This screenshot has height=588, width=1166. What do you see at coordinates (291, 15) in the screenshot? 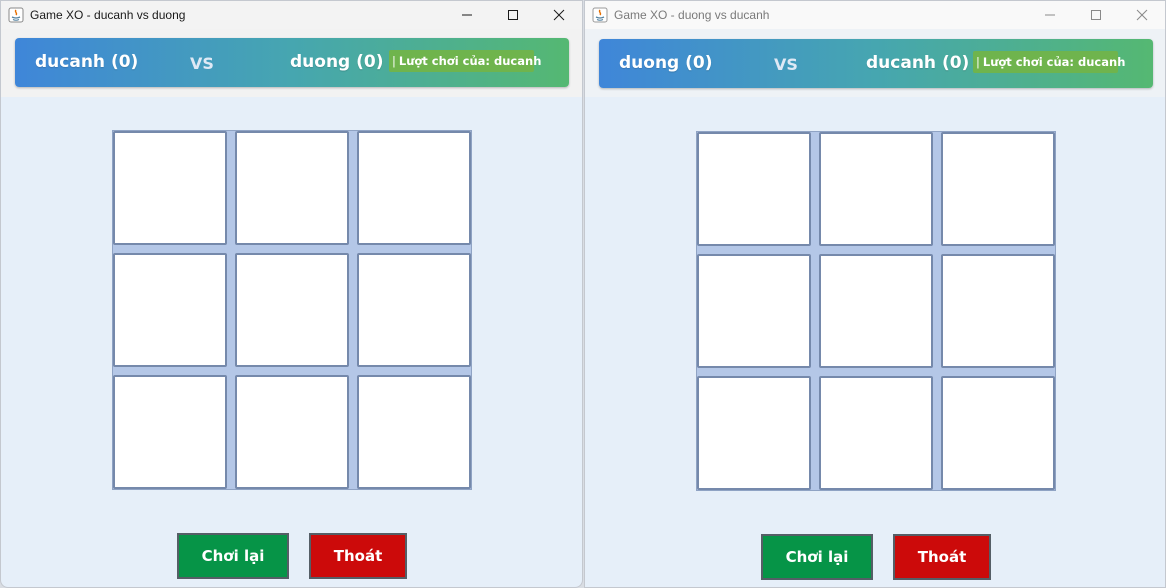
I see `title-bar: Game XO - ducanh vs duong` at bounding box center [291, 15].